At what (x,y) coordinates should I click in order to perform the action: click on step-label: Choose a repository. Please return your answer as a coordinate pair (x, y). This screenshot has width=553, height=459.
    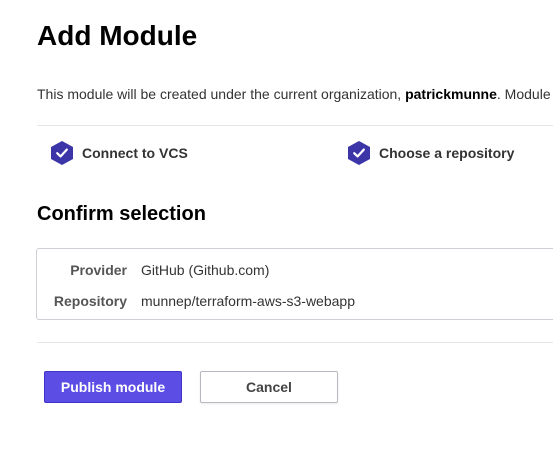
    Looking at the image, I should click on (447, 153).